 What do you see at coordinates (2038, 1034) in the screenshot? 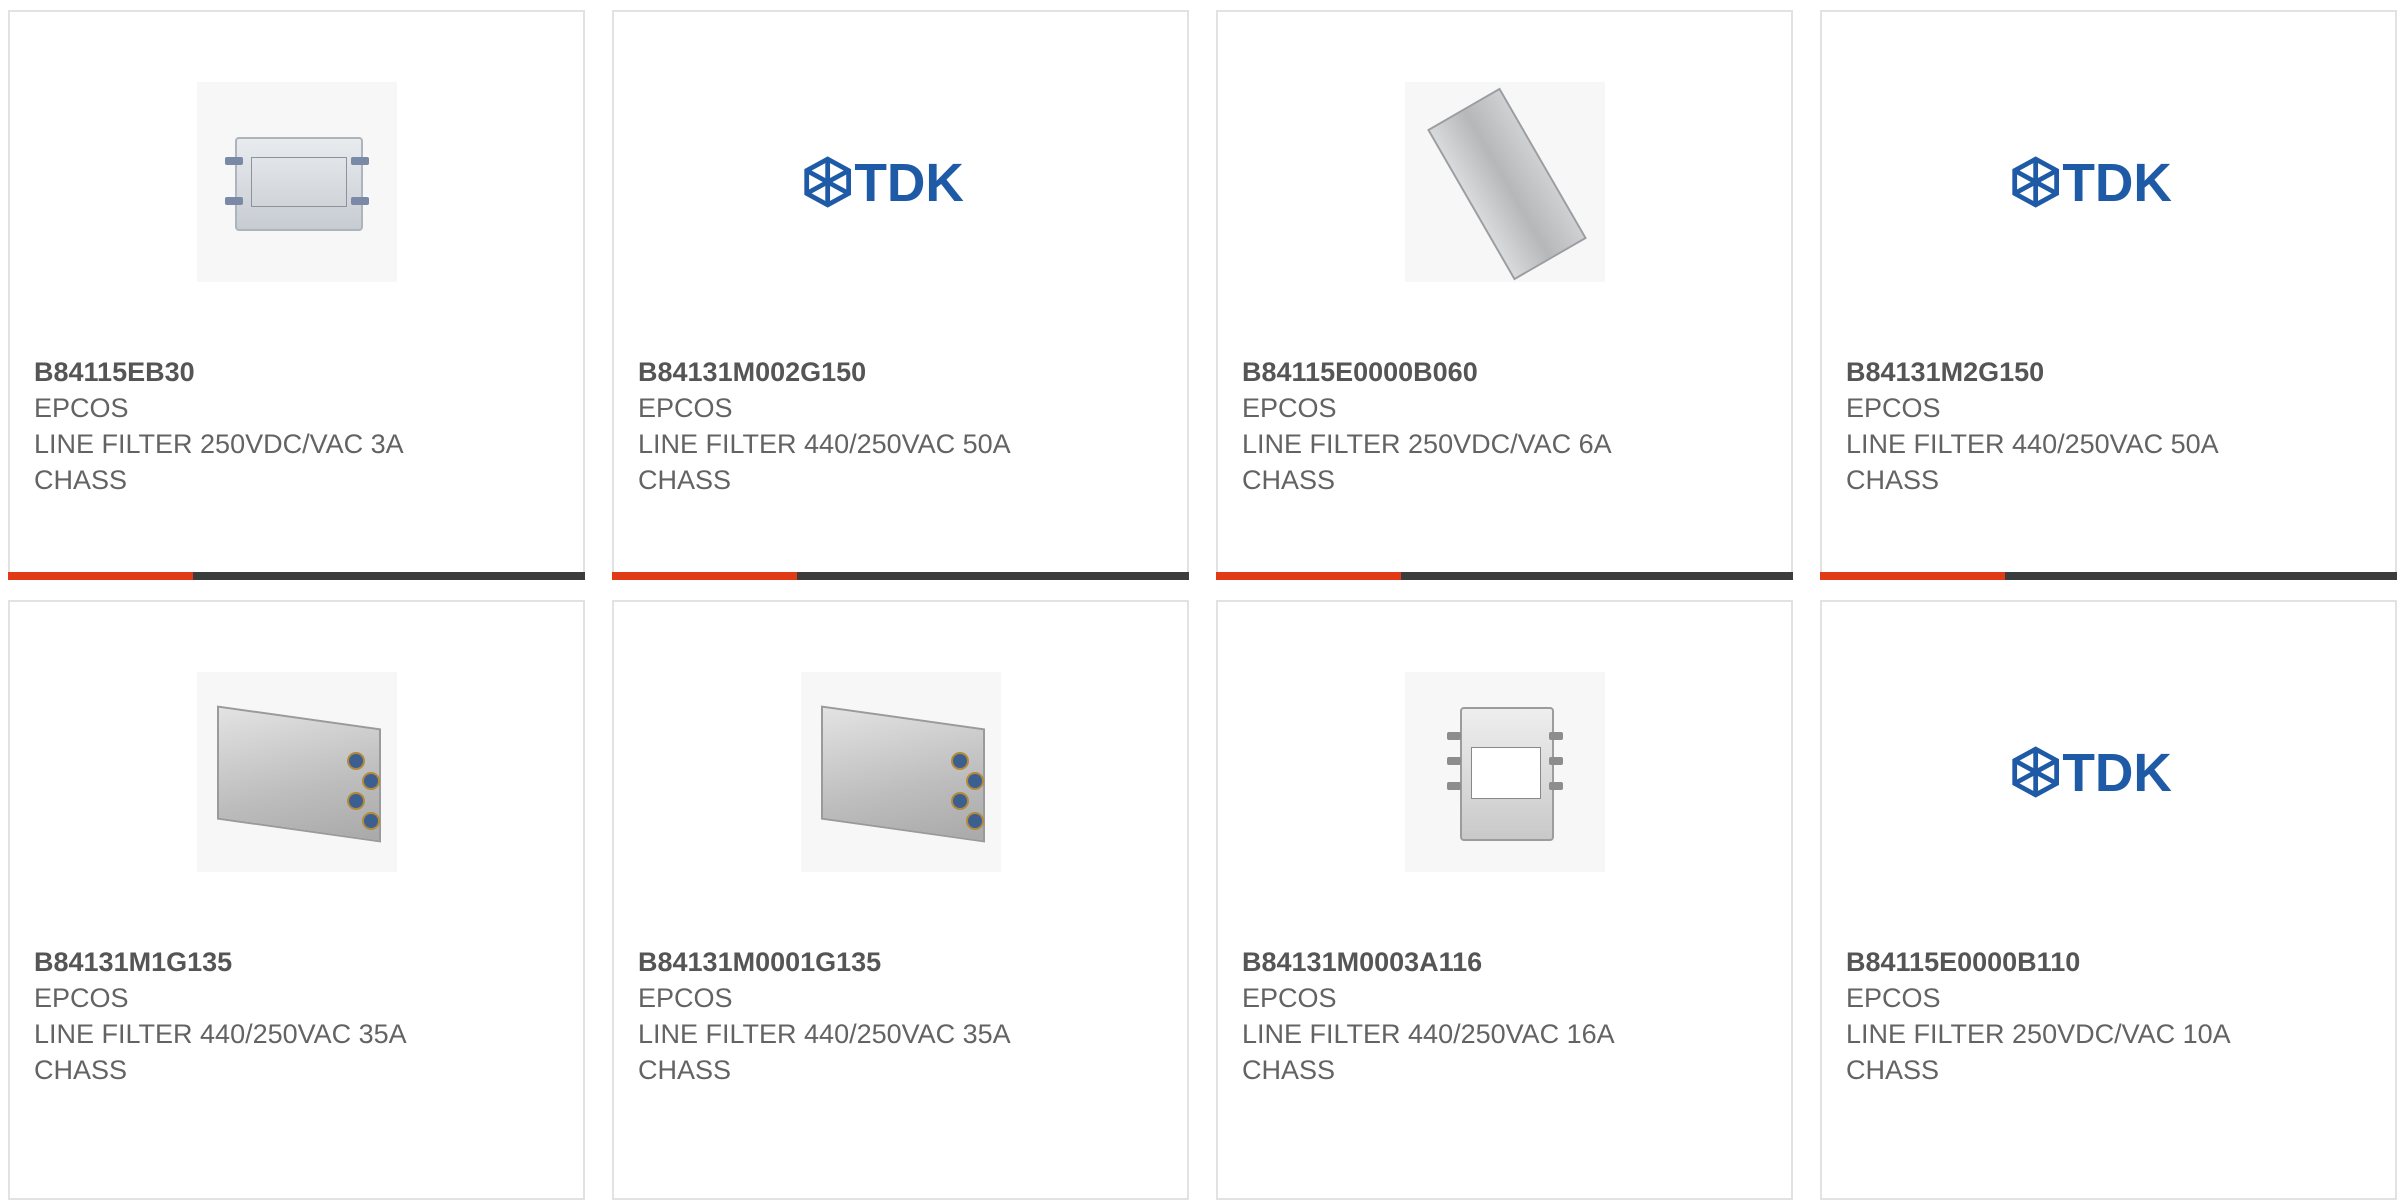
I see `description: LINE FILTER 250VDC/VAC 10A` at bounding box center [2038, 1034].